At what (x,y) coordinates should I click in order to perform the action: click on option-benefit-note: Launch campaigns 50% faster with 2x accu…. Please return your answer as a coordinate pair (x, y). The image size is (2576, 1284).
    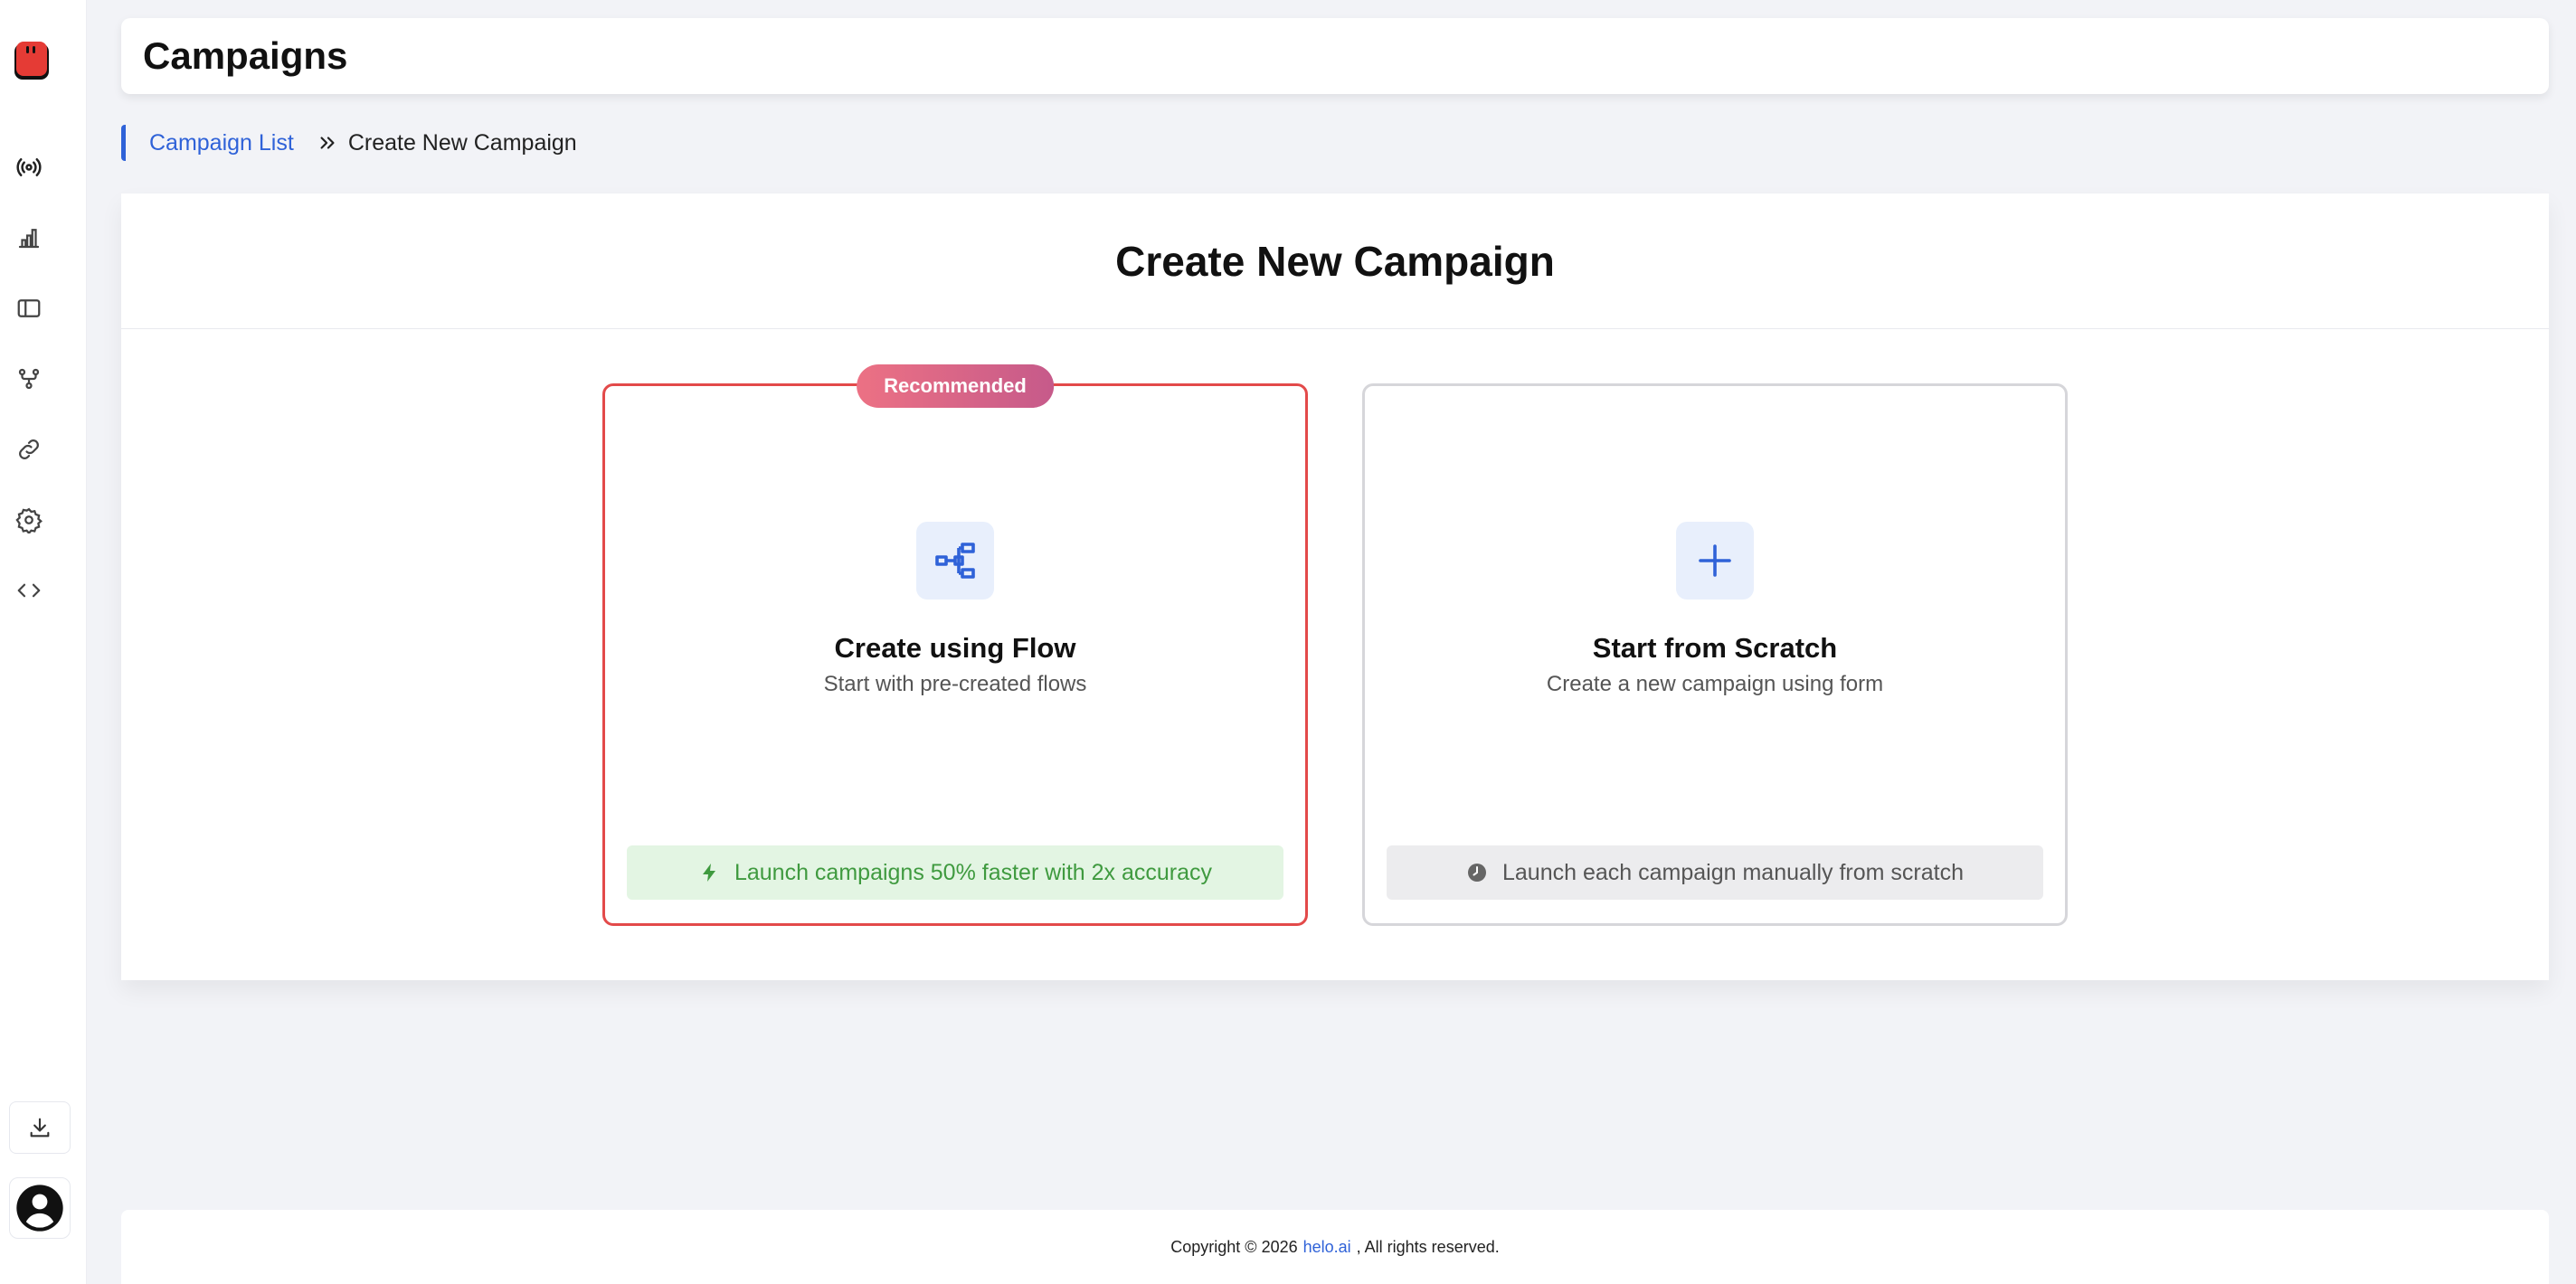
    Looking at the image, I should click on (955, 873).